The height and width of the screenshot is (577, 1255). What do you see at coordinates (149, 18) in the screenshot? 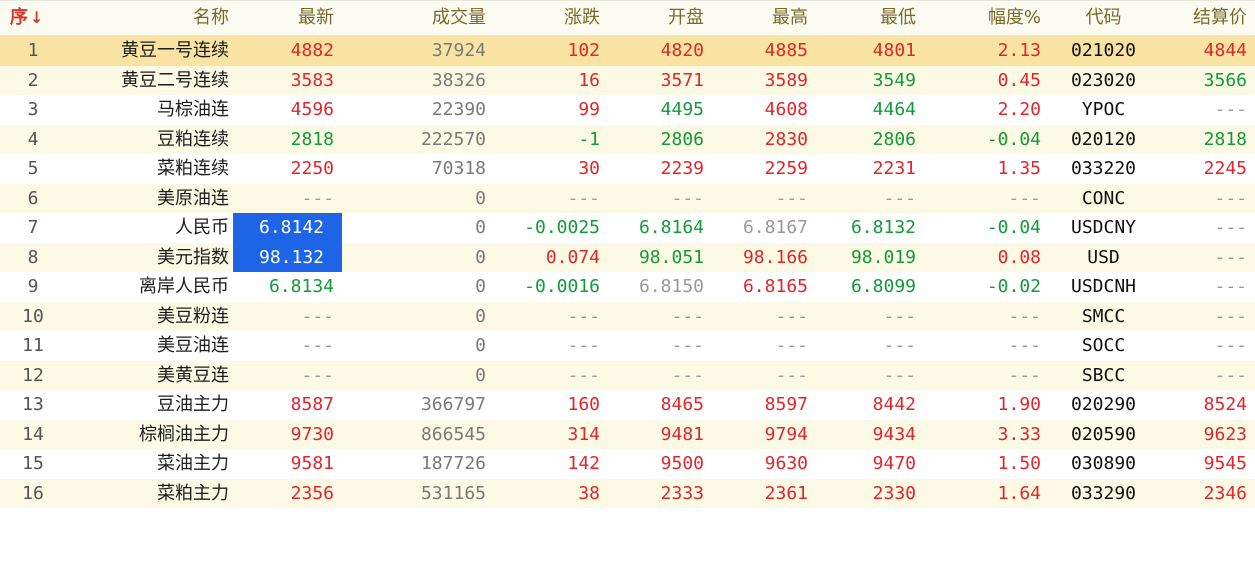
I see `column-header-name: 名称` at bounding box center [149, 18].